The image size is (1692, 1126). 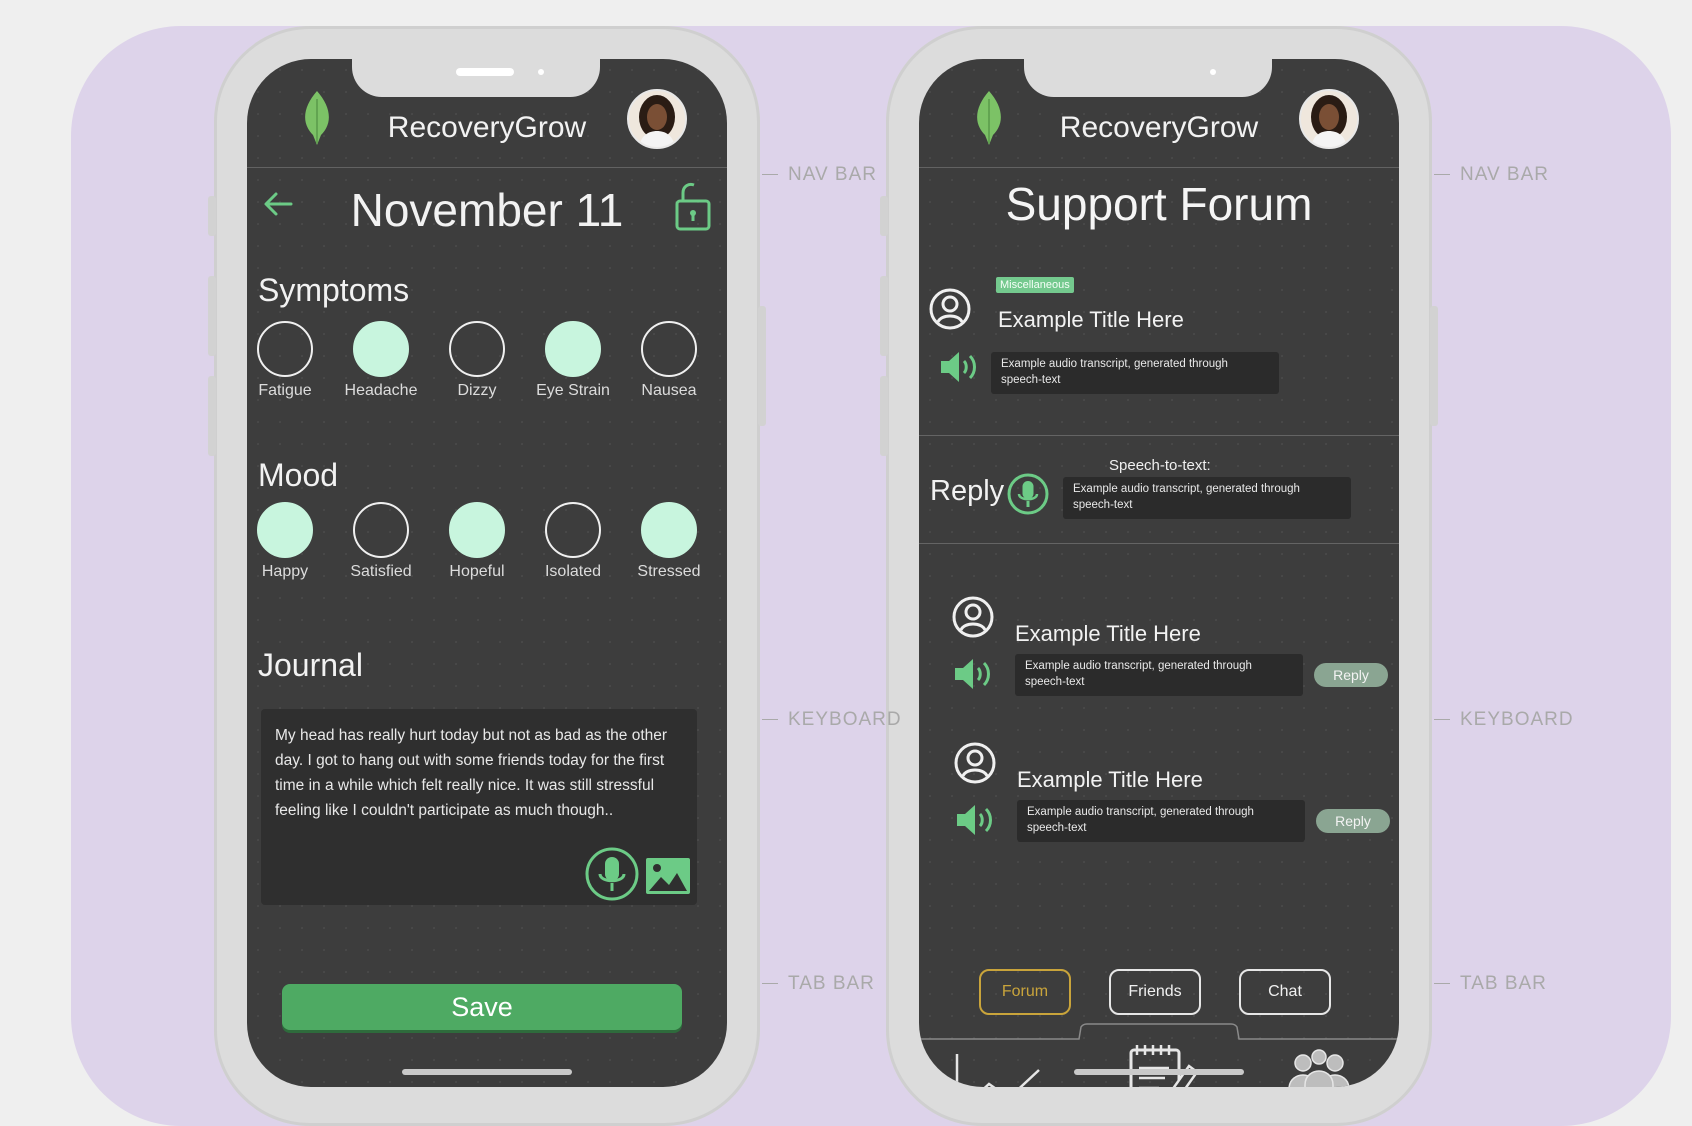 I want to click on symptom-label: Headache, so click(x=381, y=390).